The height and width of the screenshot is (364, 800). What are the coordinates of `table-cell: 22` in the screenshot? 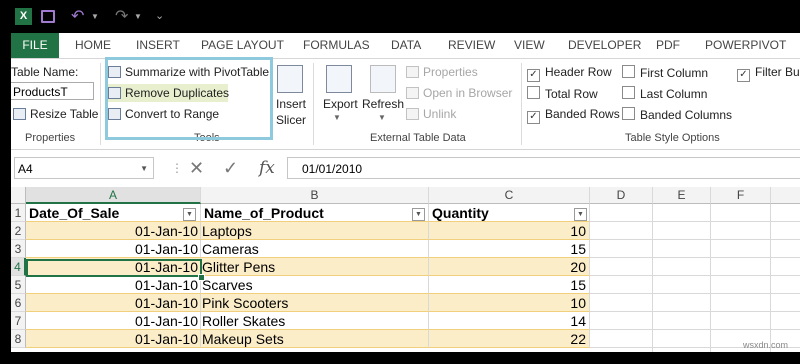 It's located at (509, 339).